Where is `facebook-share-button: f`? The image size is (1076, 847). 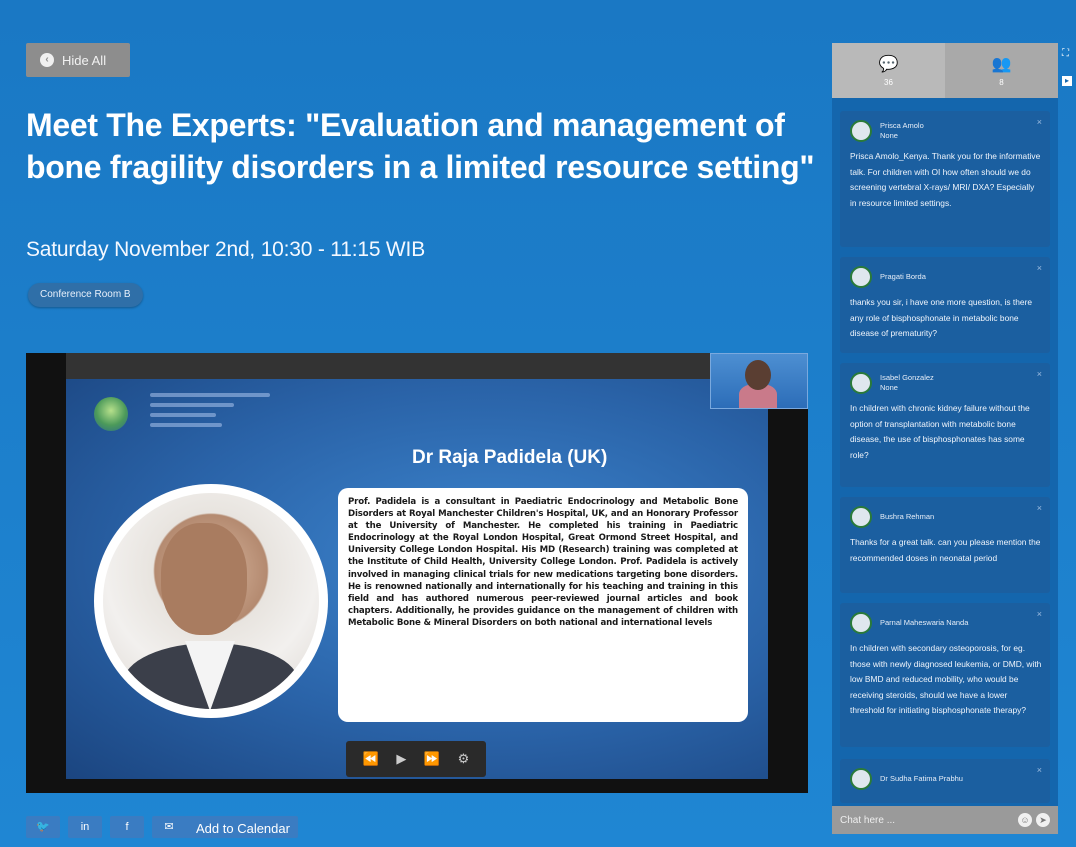
facebook-share-button: f is located at coordinates (127, 827).